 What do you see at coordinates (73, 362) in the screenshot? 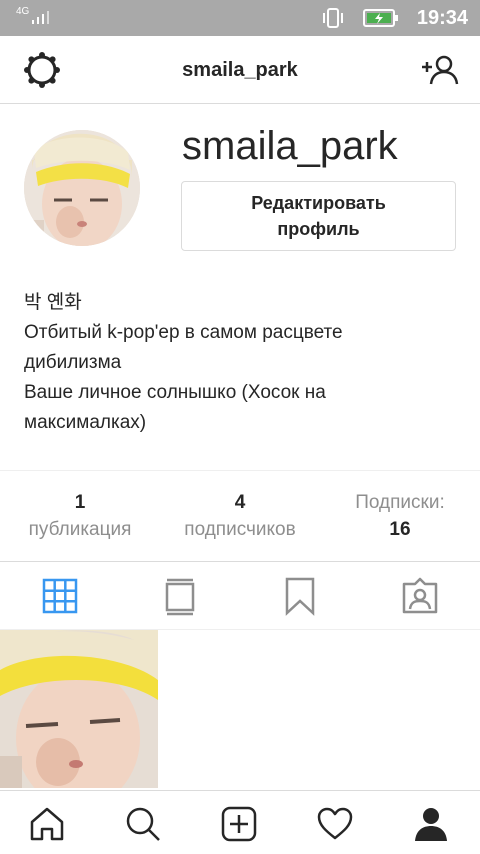
I see `bio-line: дибилизма` at bounding box center [73, 362].